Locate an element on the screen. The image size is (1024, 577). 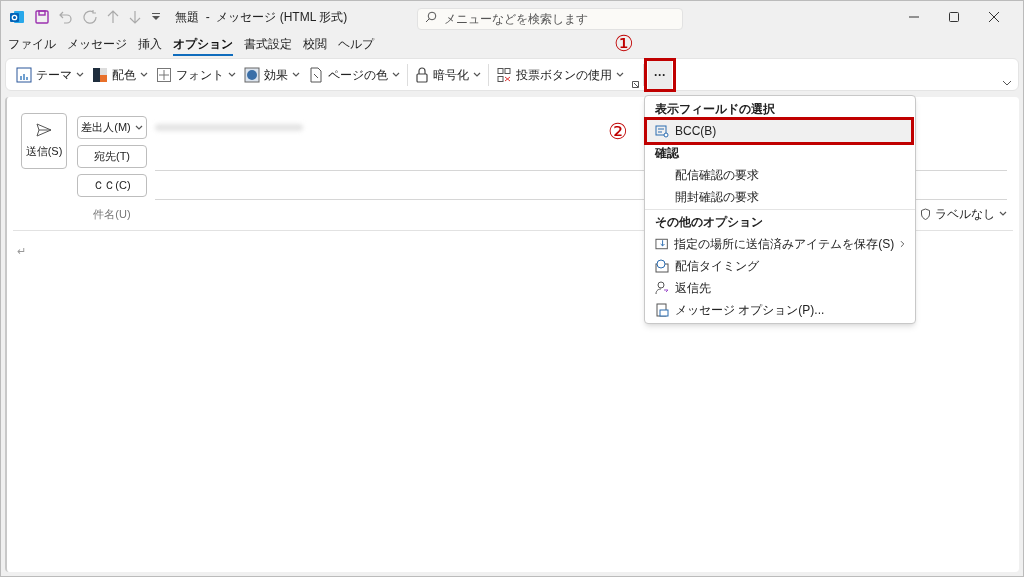
undo-icon is located at coordinates (66, 16).